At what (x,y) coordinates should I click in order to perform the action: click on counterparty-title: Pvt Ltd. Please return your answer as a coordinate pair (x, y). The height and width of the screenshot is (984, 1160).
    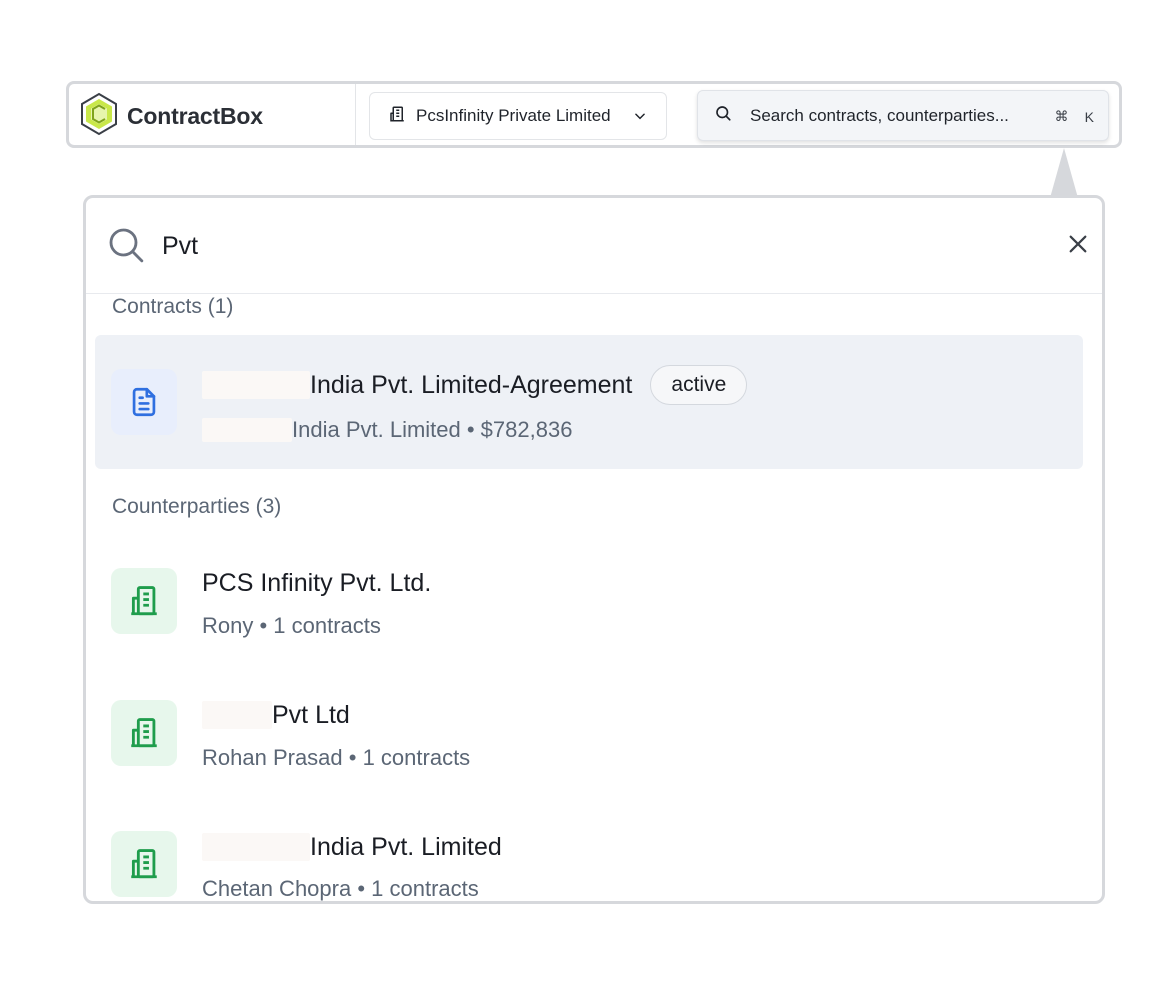
    Looking at the image, I should click on (276, 715).